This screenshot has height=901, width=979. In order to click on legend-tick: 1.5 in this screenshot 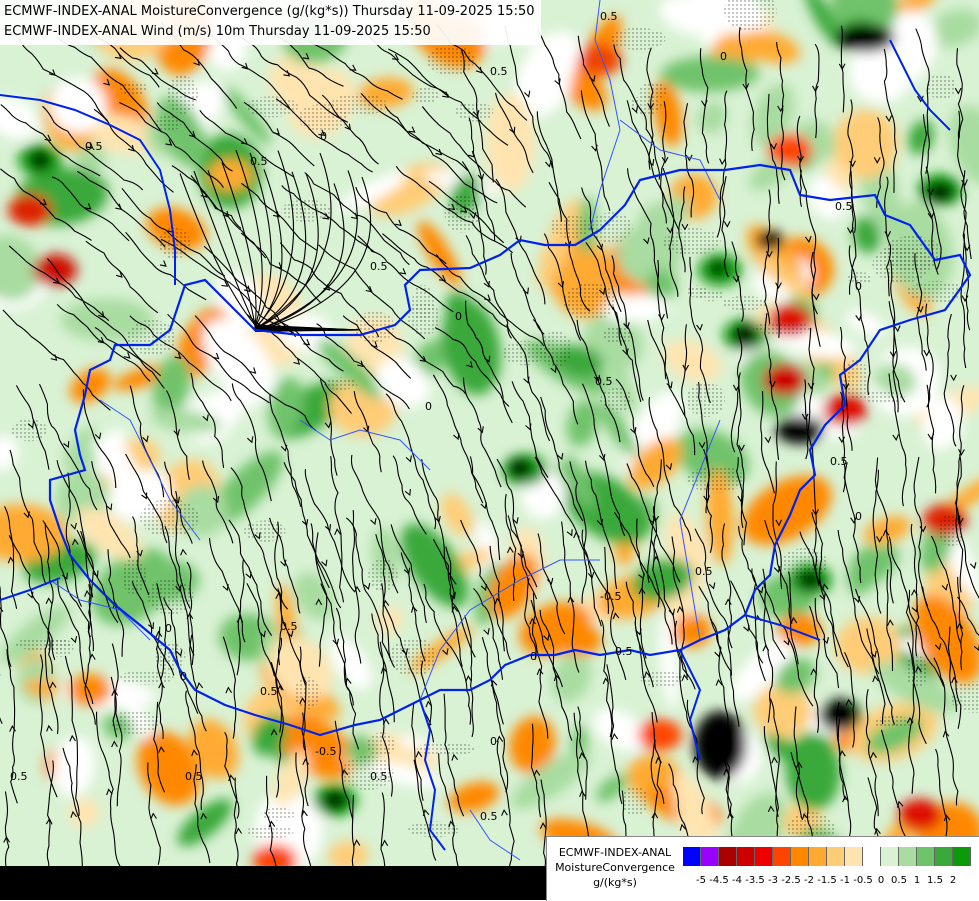, I will do `click(935, 880)`.